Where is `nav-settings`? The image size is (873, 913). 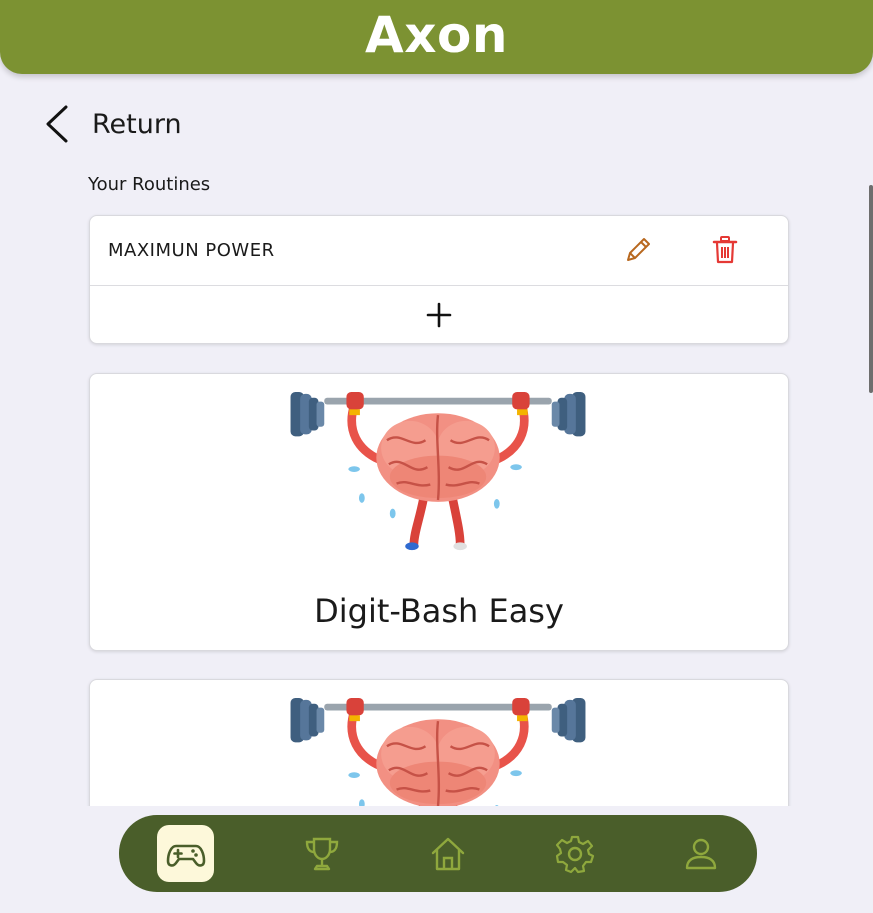
nav-settings is located at coordinates (574, 853).